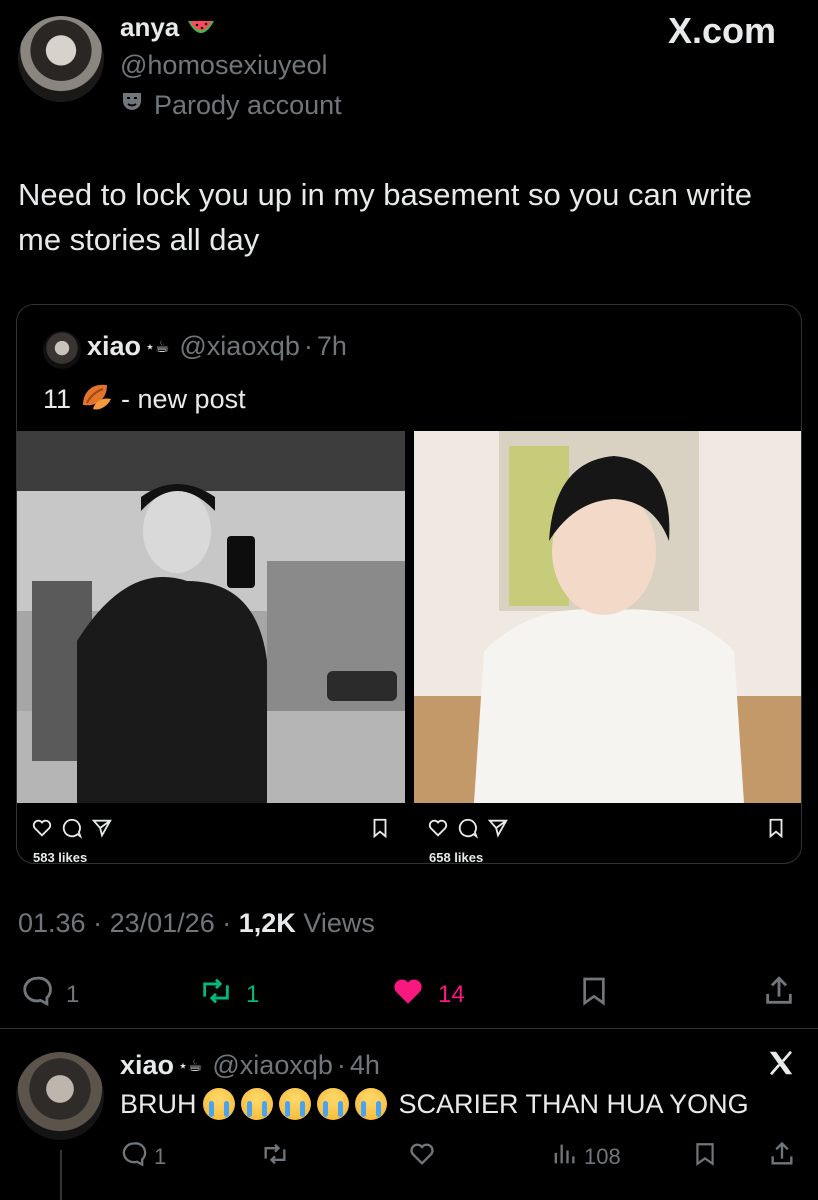 This screenshot has height=1200, width=818. Describe the element at coordinates (60, 1096) in the screenshot. I see `reply-author-avatar` at that location.